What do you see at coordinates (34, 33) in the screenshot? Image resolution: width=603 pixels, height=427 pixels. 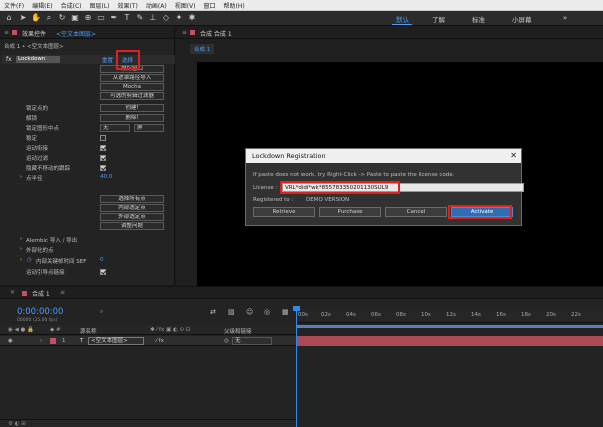 I see `tab-effect-controls: 效果控件` at bounding box center [34, 33].